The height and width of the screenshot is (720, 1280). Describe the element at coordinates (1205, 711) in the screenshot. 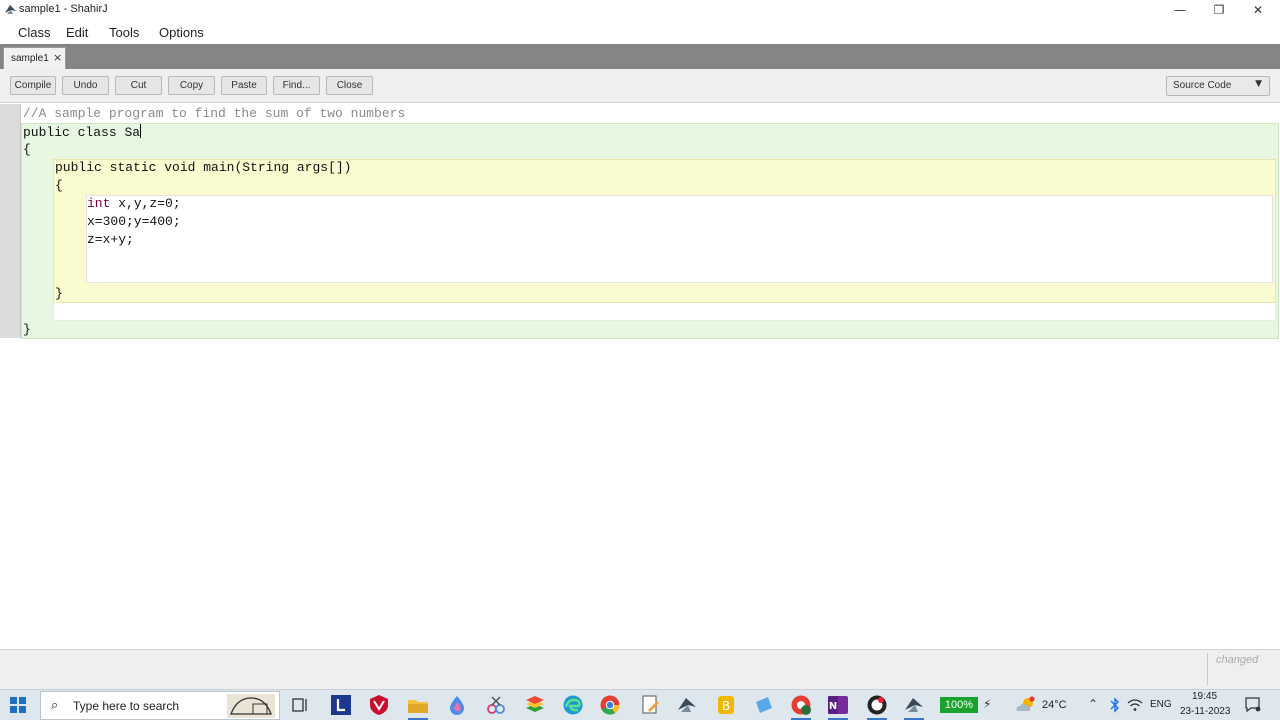

I see `clock-date: 23-11-2023` at that location.